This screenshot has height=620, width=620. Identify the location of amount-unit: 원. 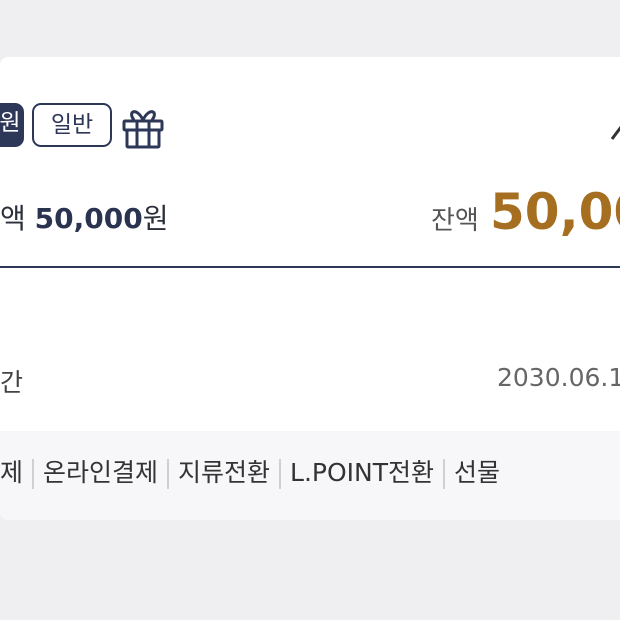
(155, 218).